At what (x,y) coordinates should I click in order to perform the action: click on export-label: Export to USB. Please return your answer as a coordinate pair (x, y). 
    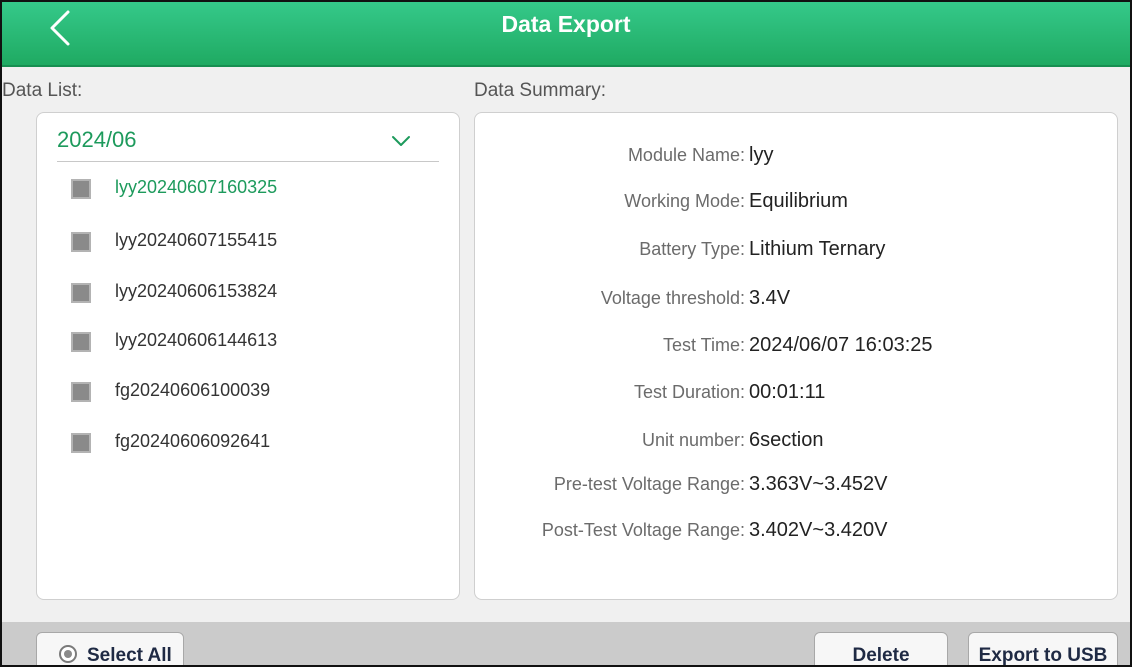
    Looking at the image, I should click on (1043, 655).